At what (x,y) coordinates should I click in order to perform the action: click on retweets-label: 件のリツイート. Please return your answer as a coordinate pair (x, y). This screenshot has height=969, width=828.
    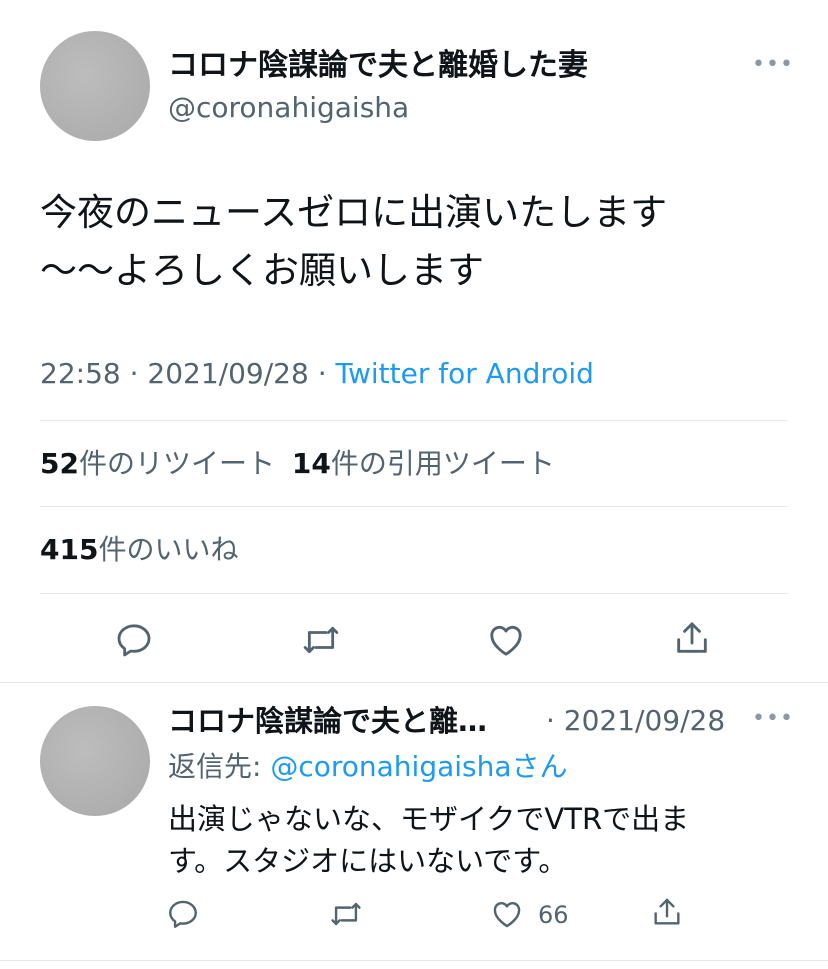
    Looking at the image, I should click on (176, 463).